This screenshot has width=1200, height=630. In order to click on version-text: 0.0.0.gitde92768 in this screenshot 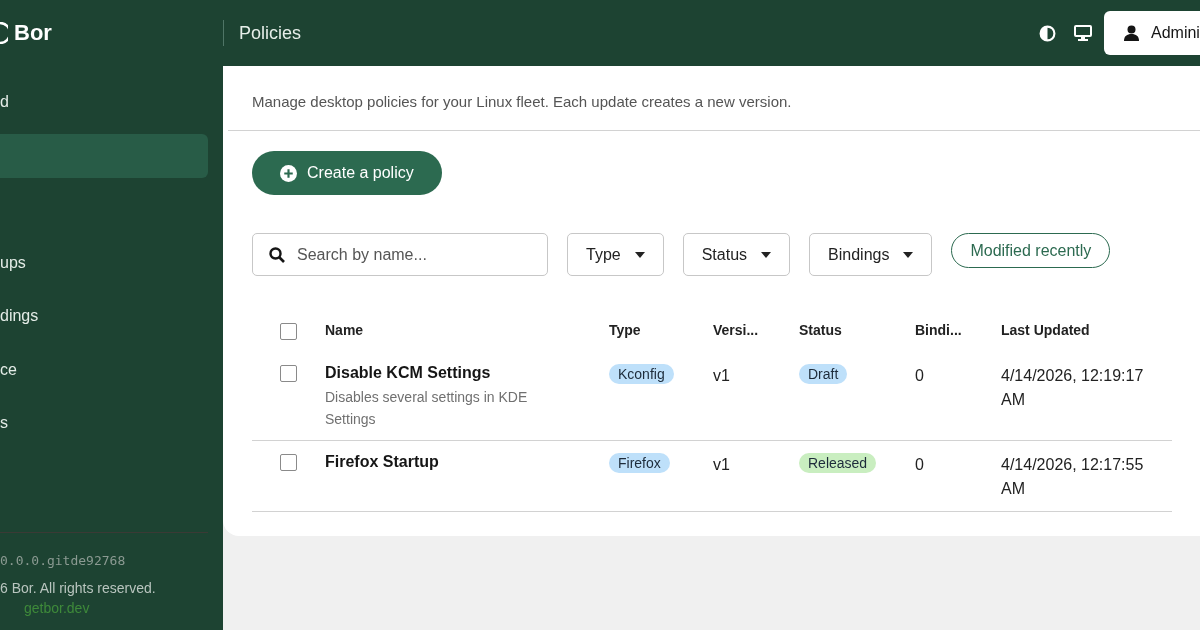, I will do `click(63, 560)`.